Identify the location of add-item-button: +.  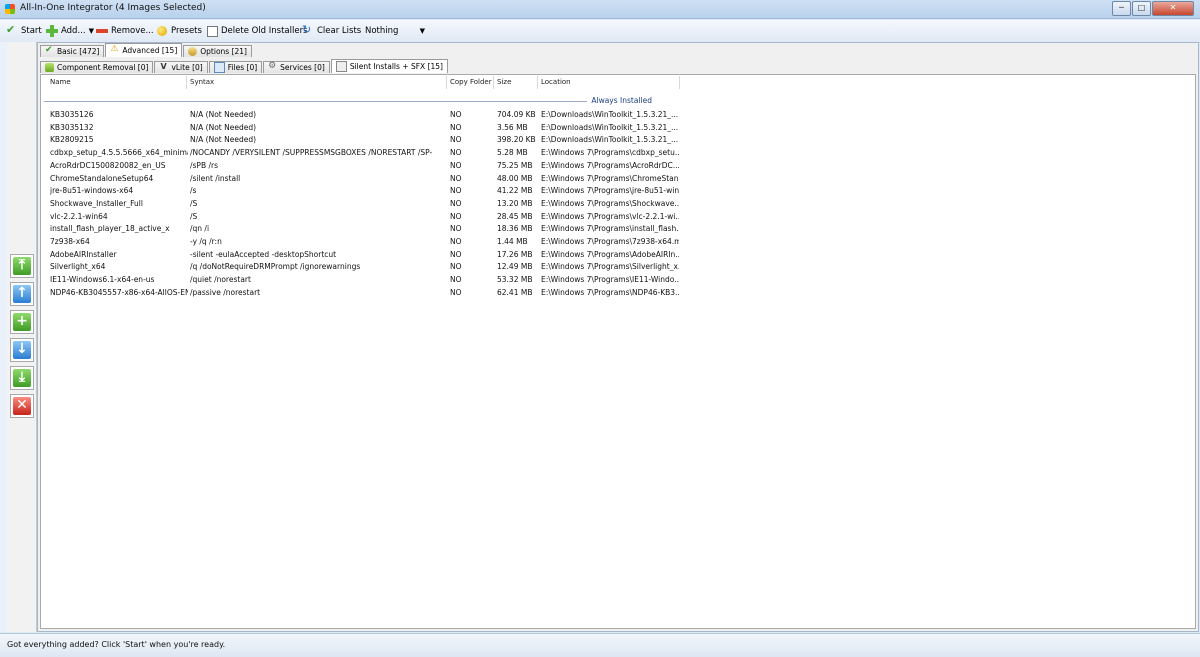
(22, 322).